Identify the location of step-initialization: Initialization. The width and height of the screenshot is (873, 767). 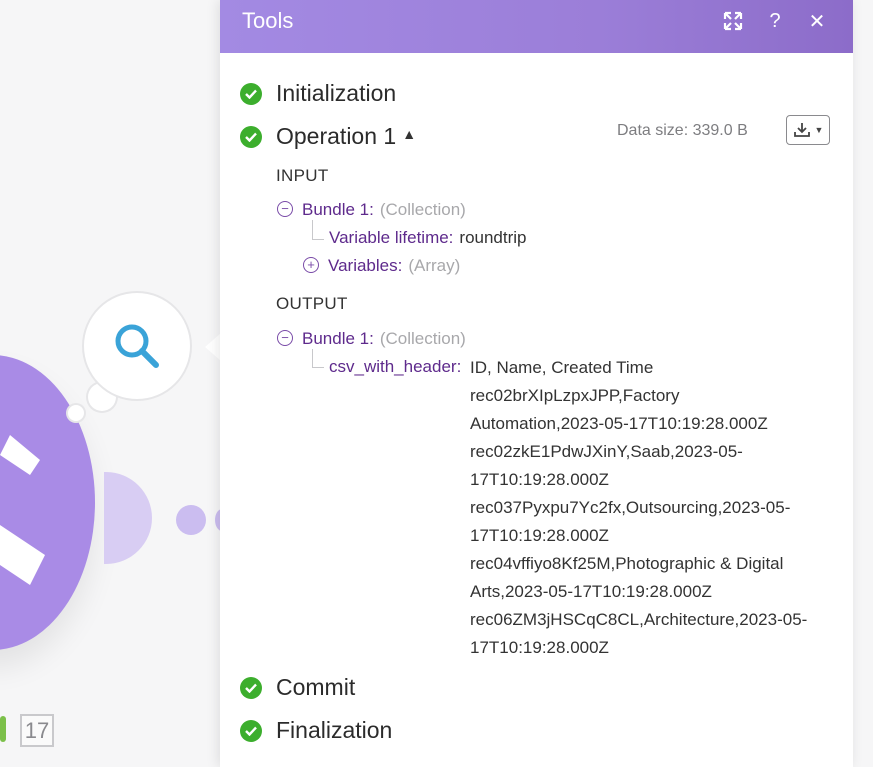
(318, 93).